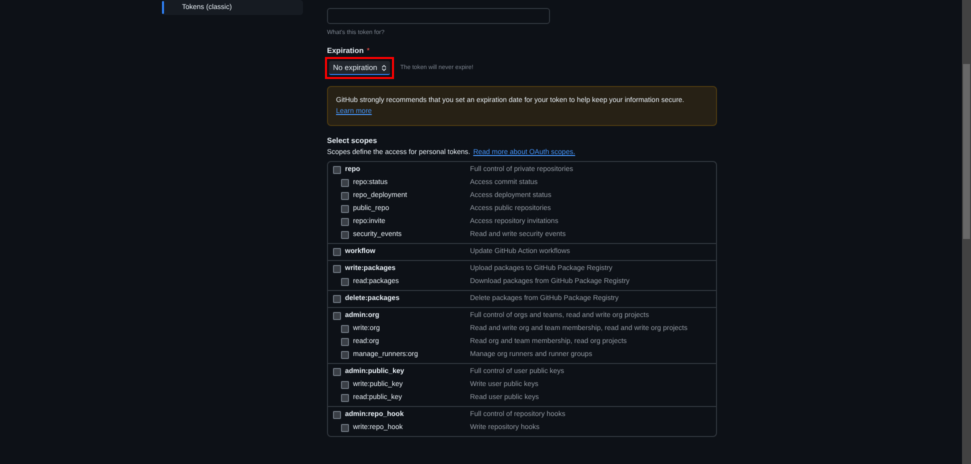 This screenshot has height=464, width=971. What do you see at coordinates (438, 16) in the screenshot?
I see `note-field` at bounding box center [438, 16].